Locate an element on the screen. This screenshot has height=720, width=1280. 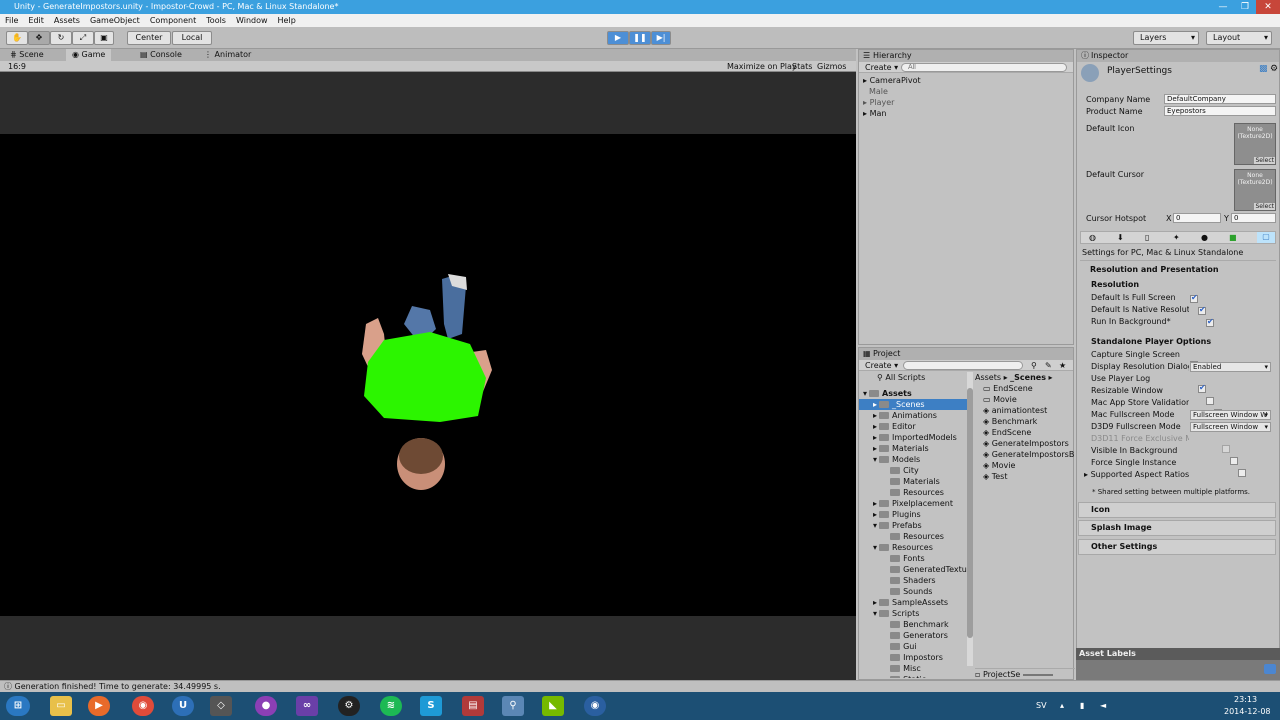
rotate-tool-icon: ↻ is located at coordinates (61, 38).